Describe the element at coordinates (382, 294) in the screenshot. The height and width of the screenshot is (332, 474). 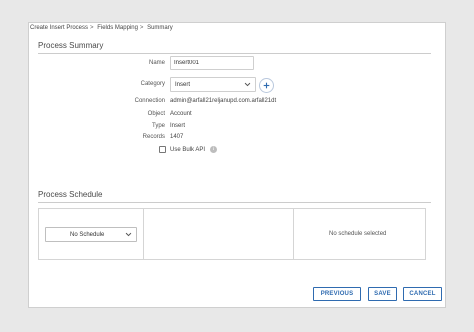
I see `save-button: SAVE` at that location.